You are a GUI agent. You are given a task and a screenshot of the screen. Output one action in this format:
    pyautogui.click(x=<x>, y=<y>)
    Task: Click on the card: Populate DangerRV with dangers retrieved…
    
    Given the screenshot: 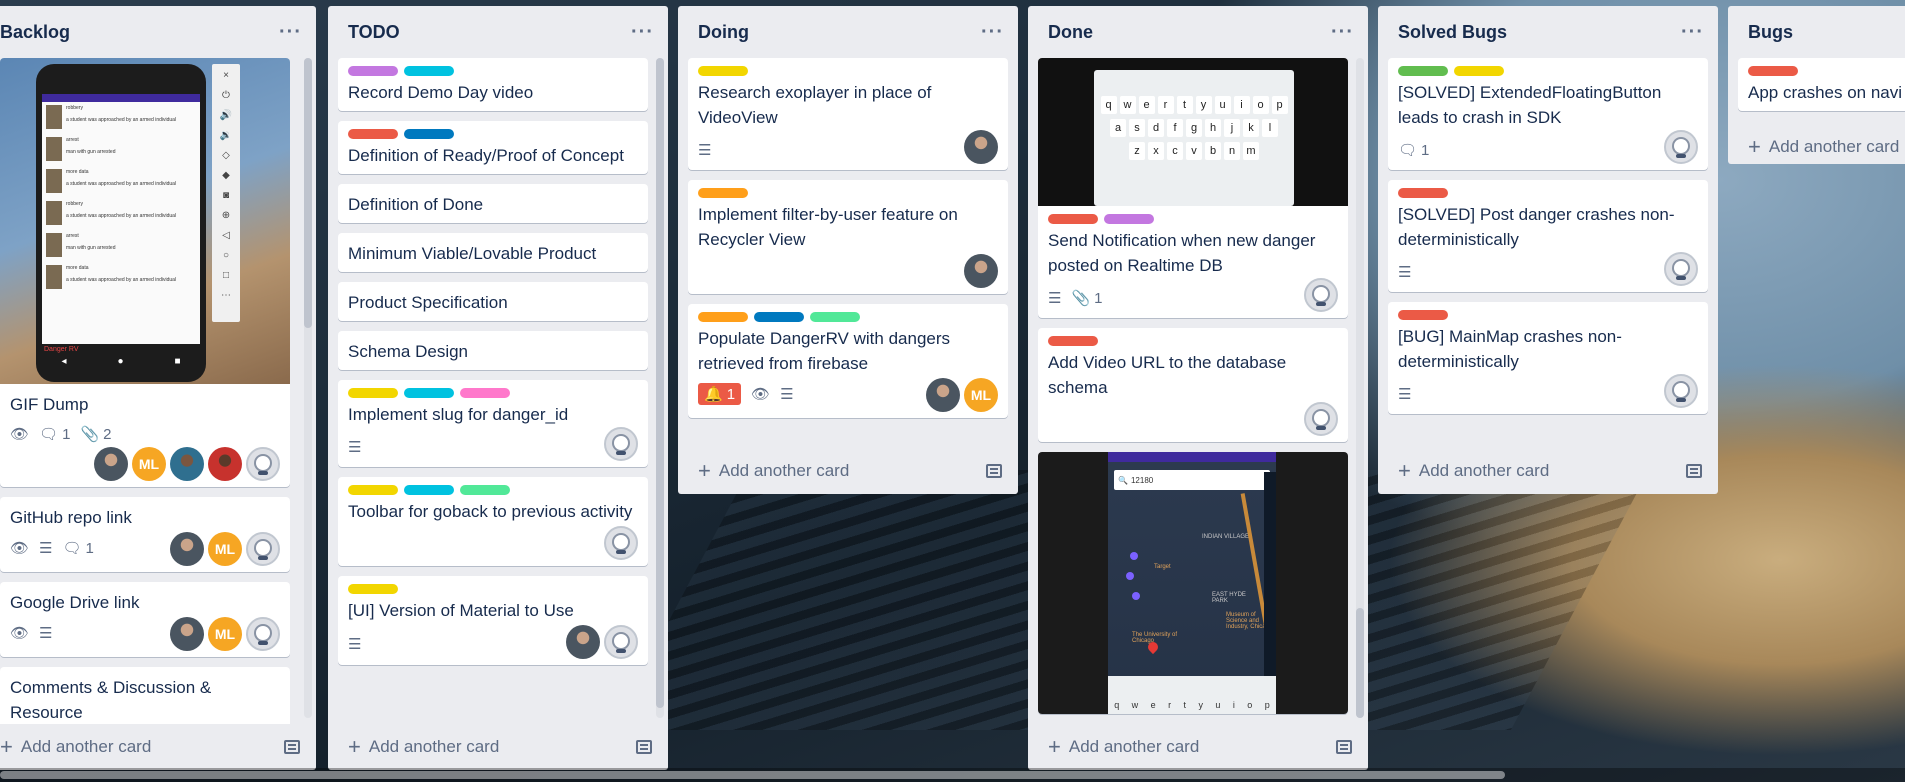 What is the action you would take?
    pyautogui.click(x=848, y=361)
    